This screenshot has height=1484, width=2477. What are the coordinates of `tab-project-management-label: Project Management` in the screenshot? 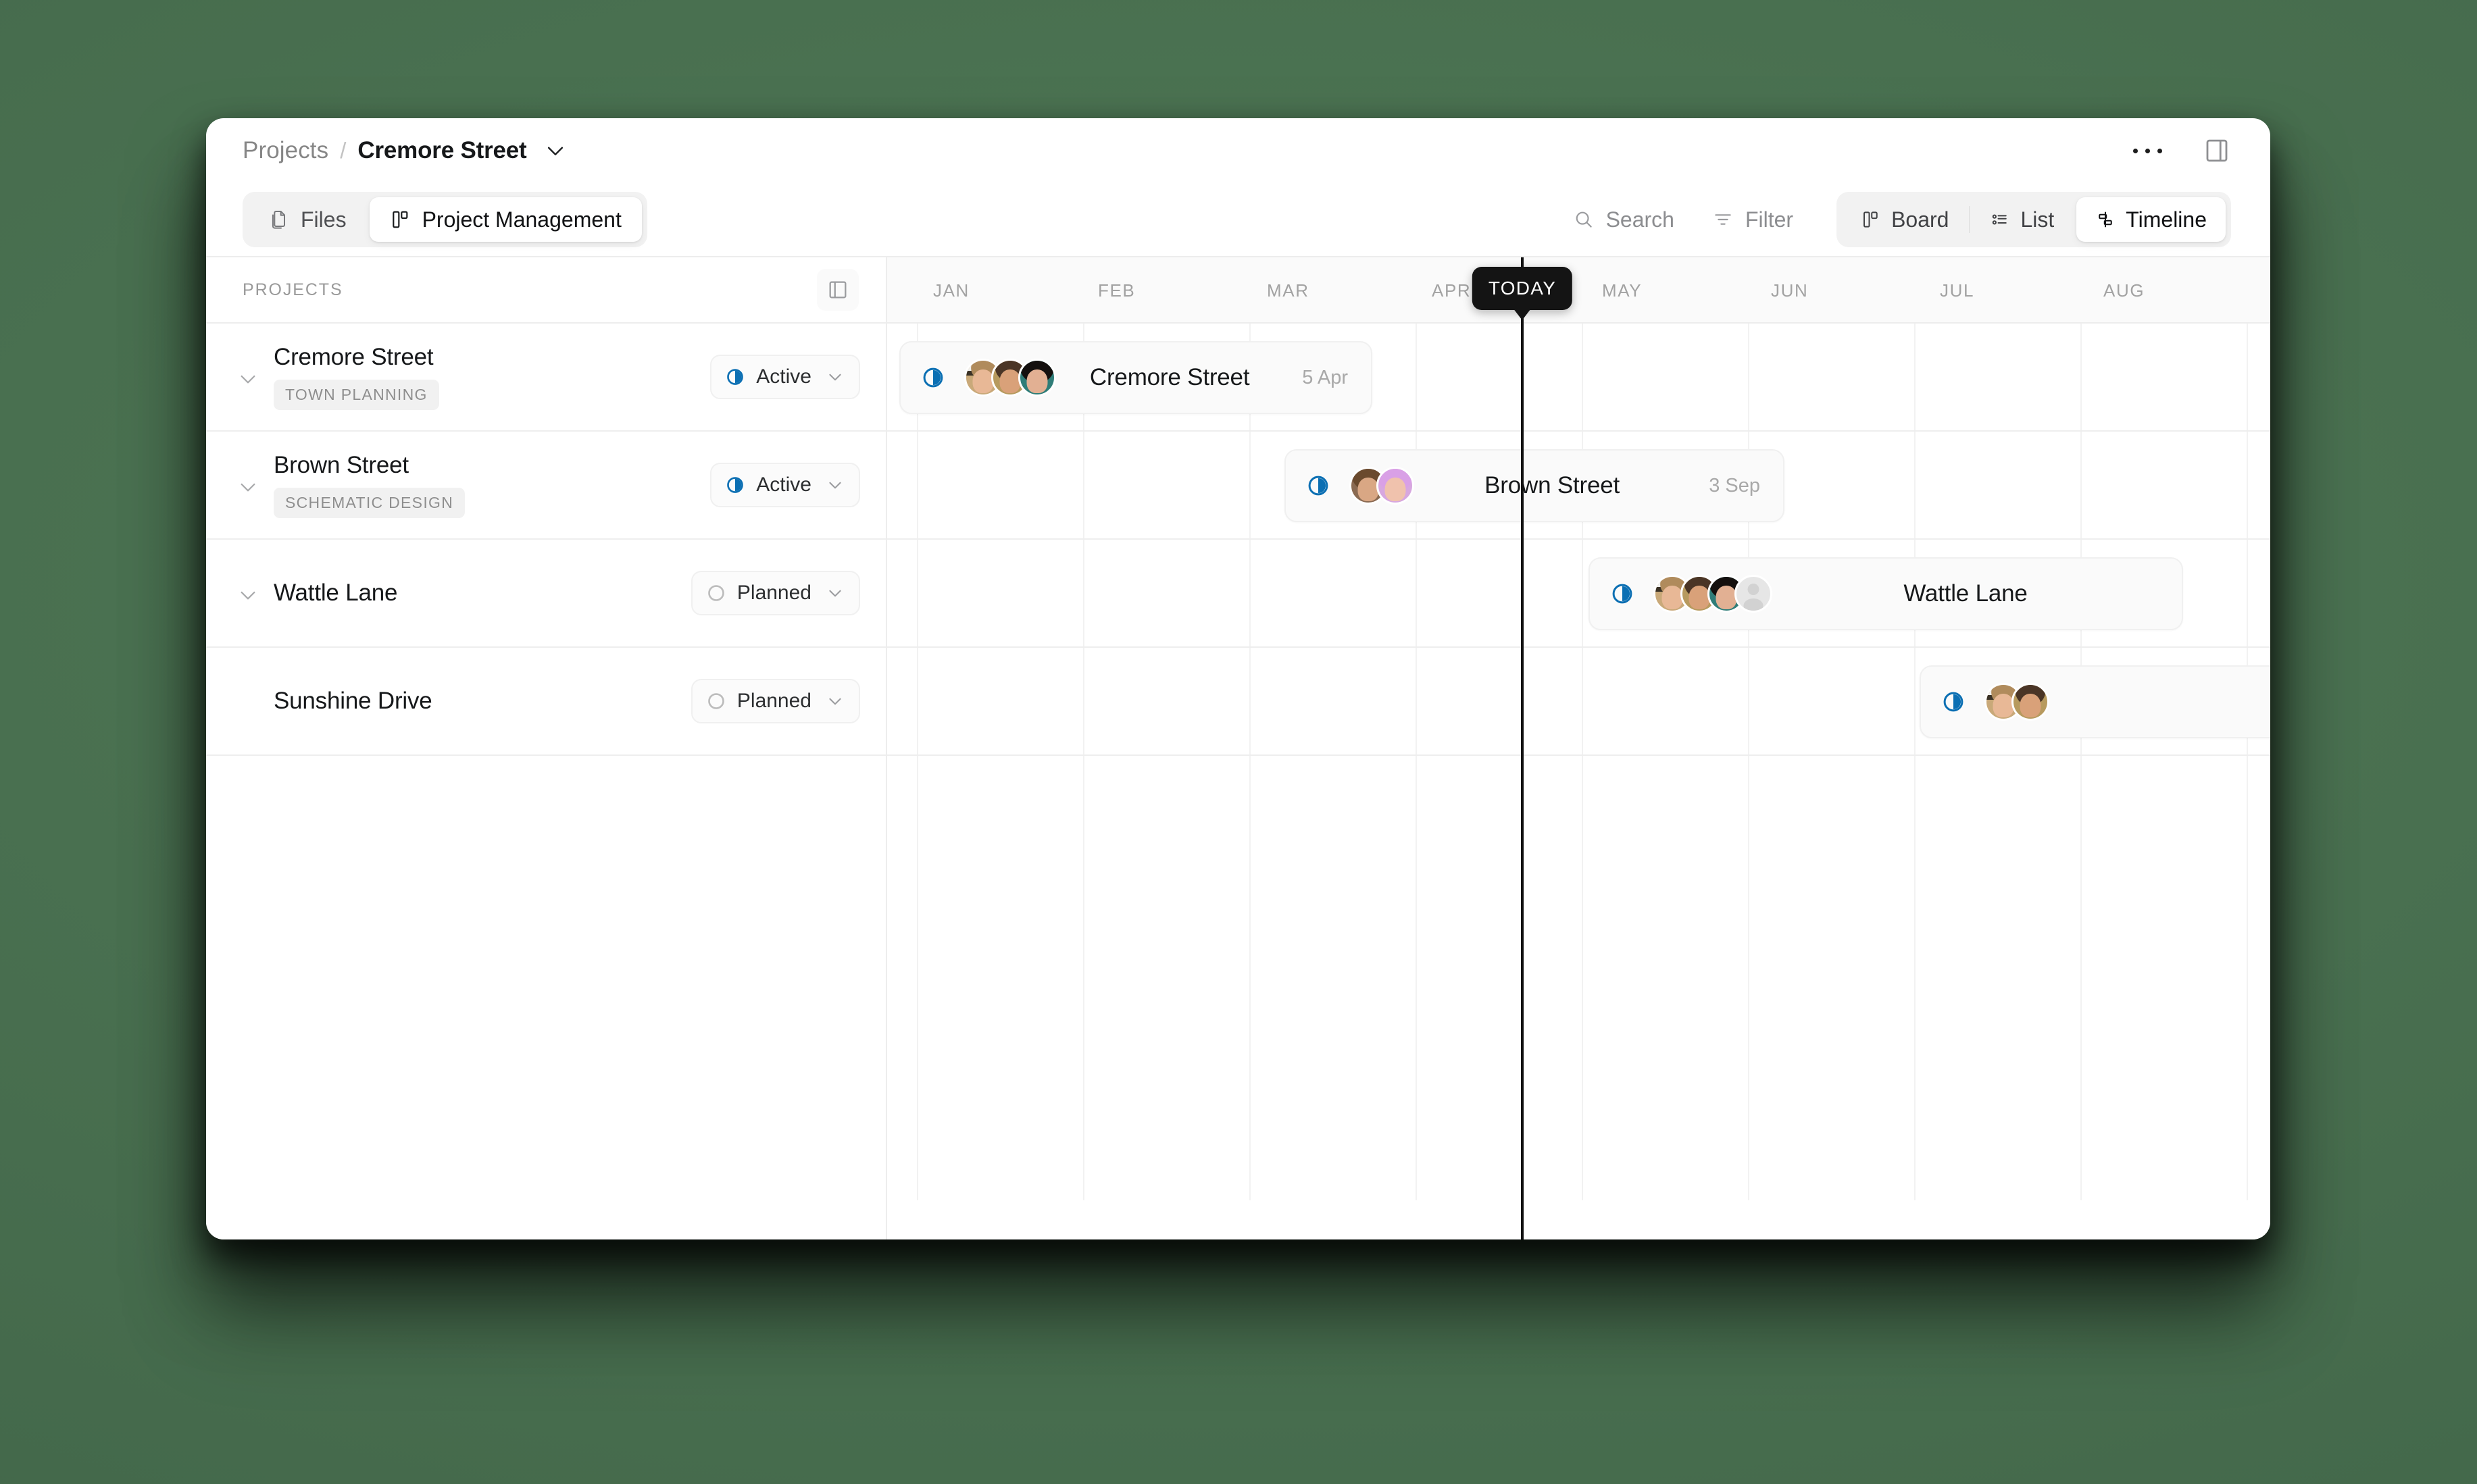 It's located at (522, 219).